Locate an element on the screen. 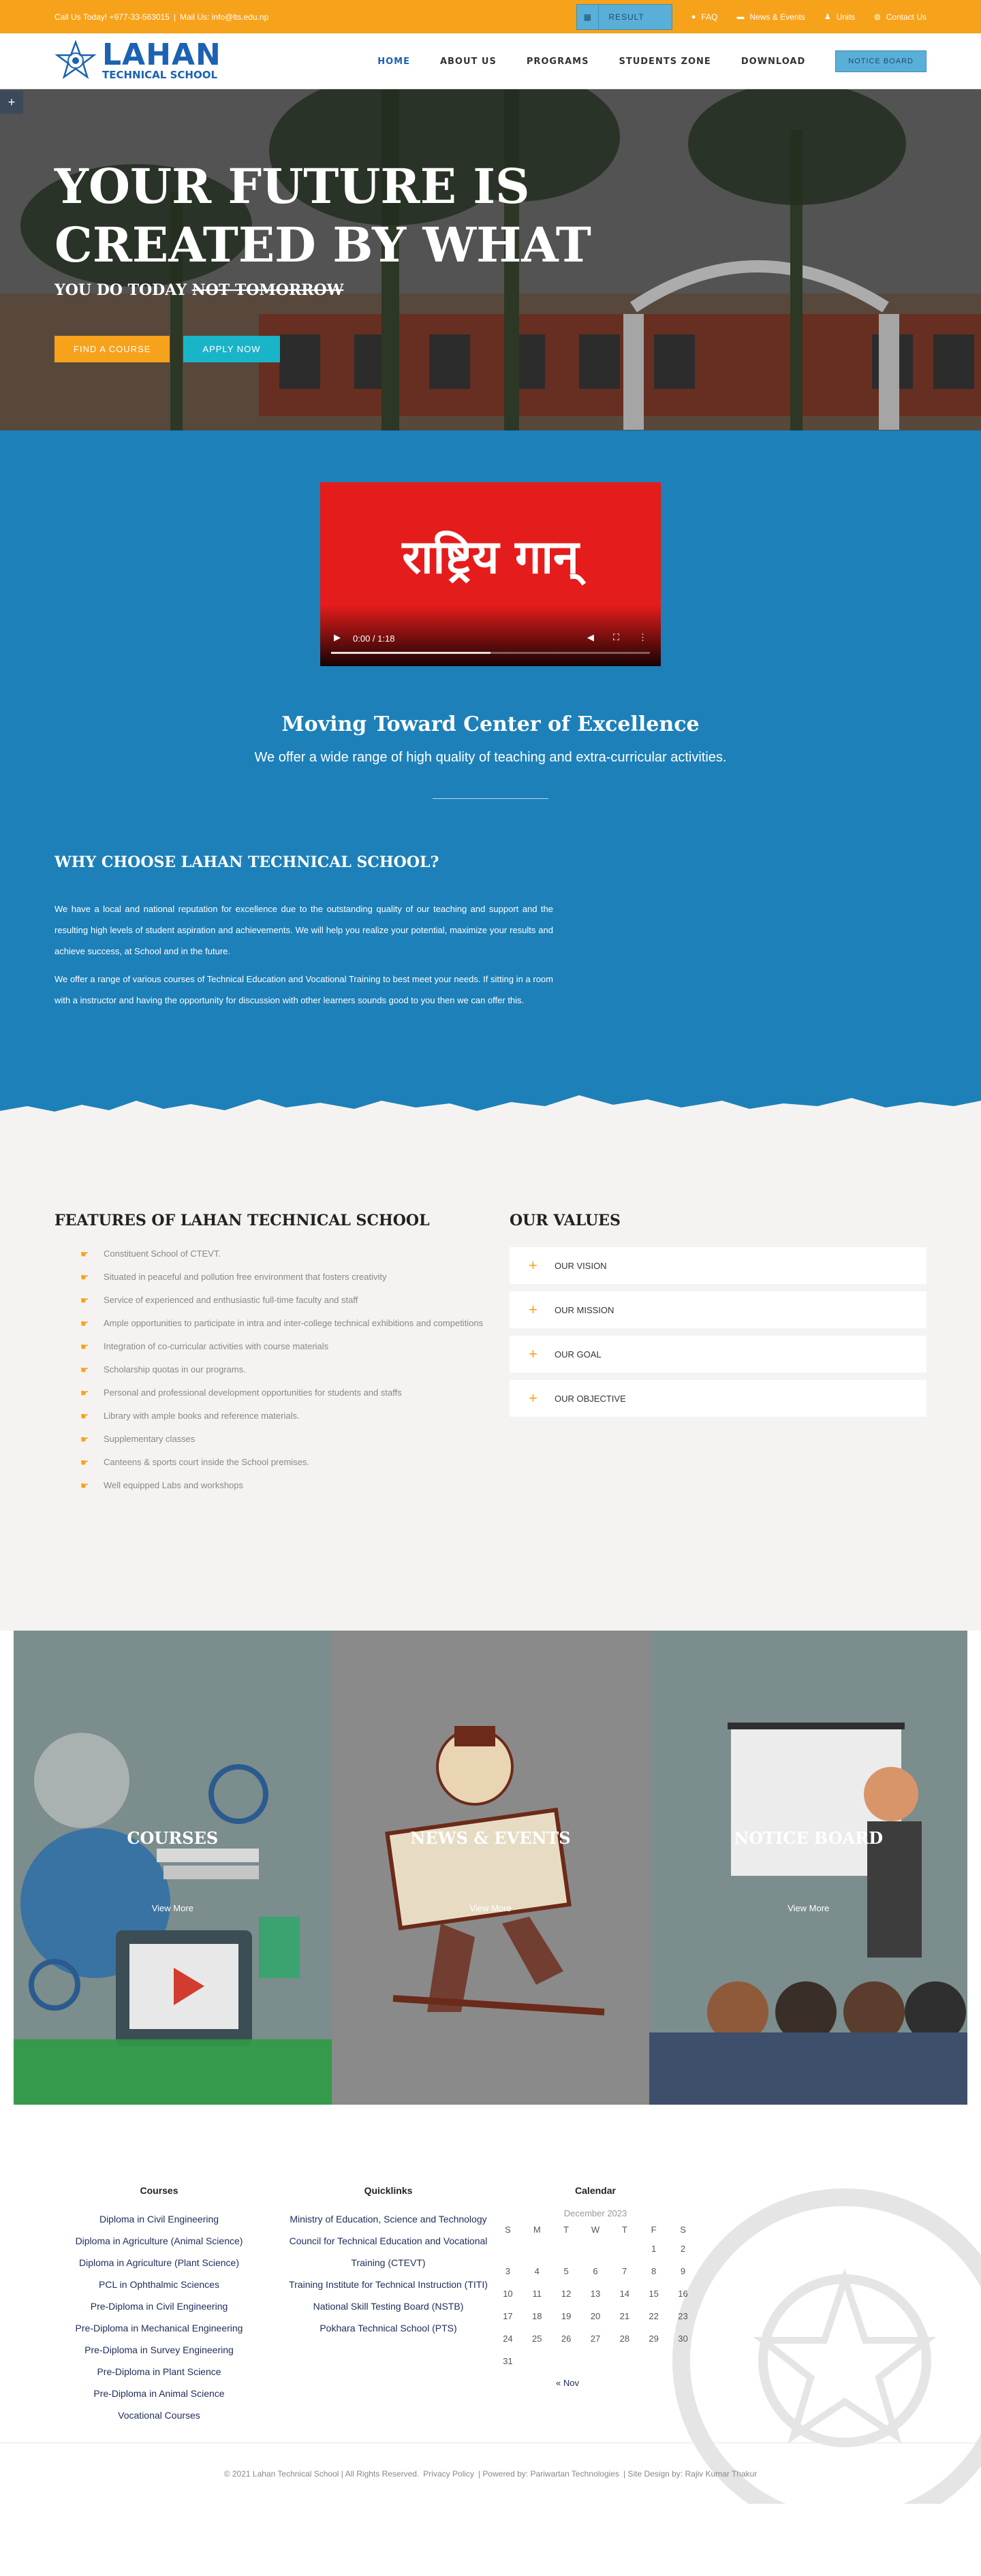  footer-course-link: Pre-Diploma in Survey Engineering is located at coordinates (159, 2350).